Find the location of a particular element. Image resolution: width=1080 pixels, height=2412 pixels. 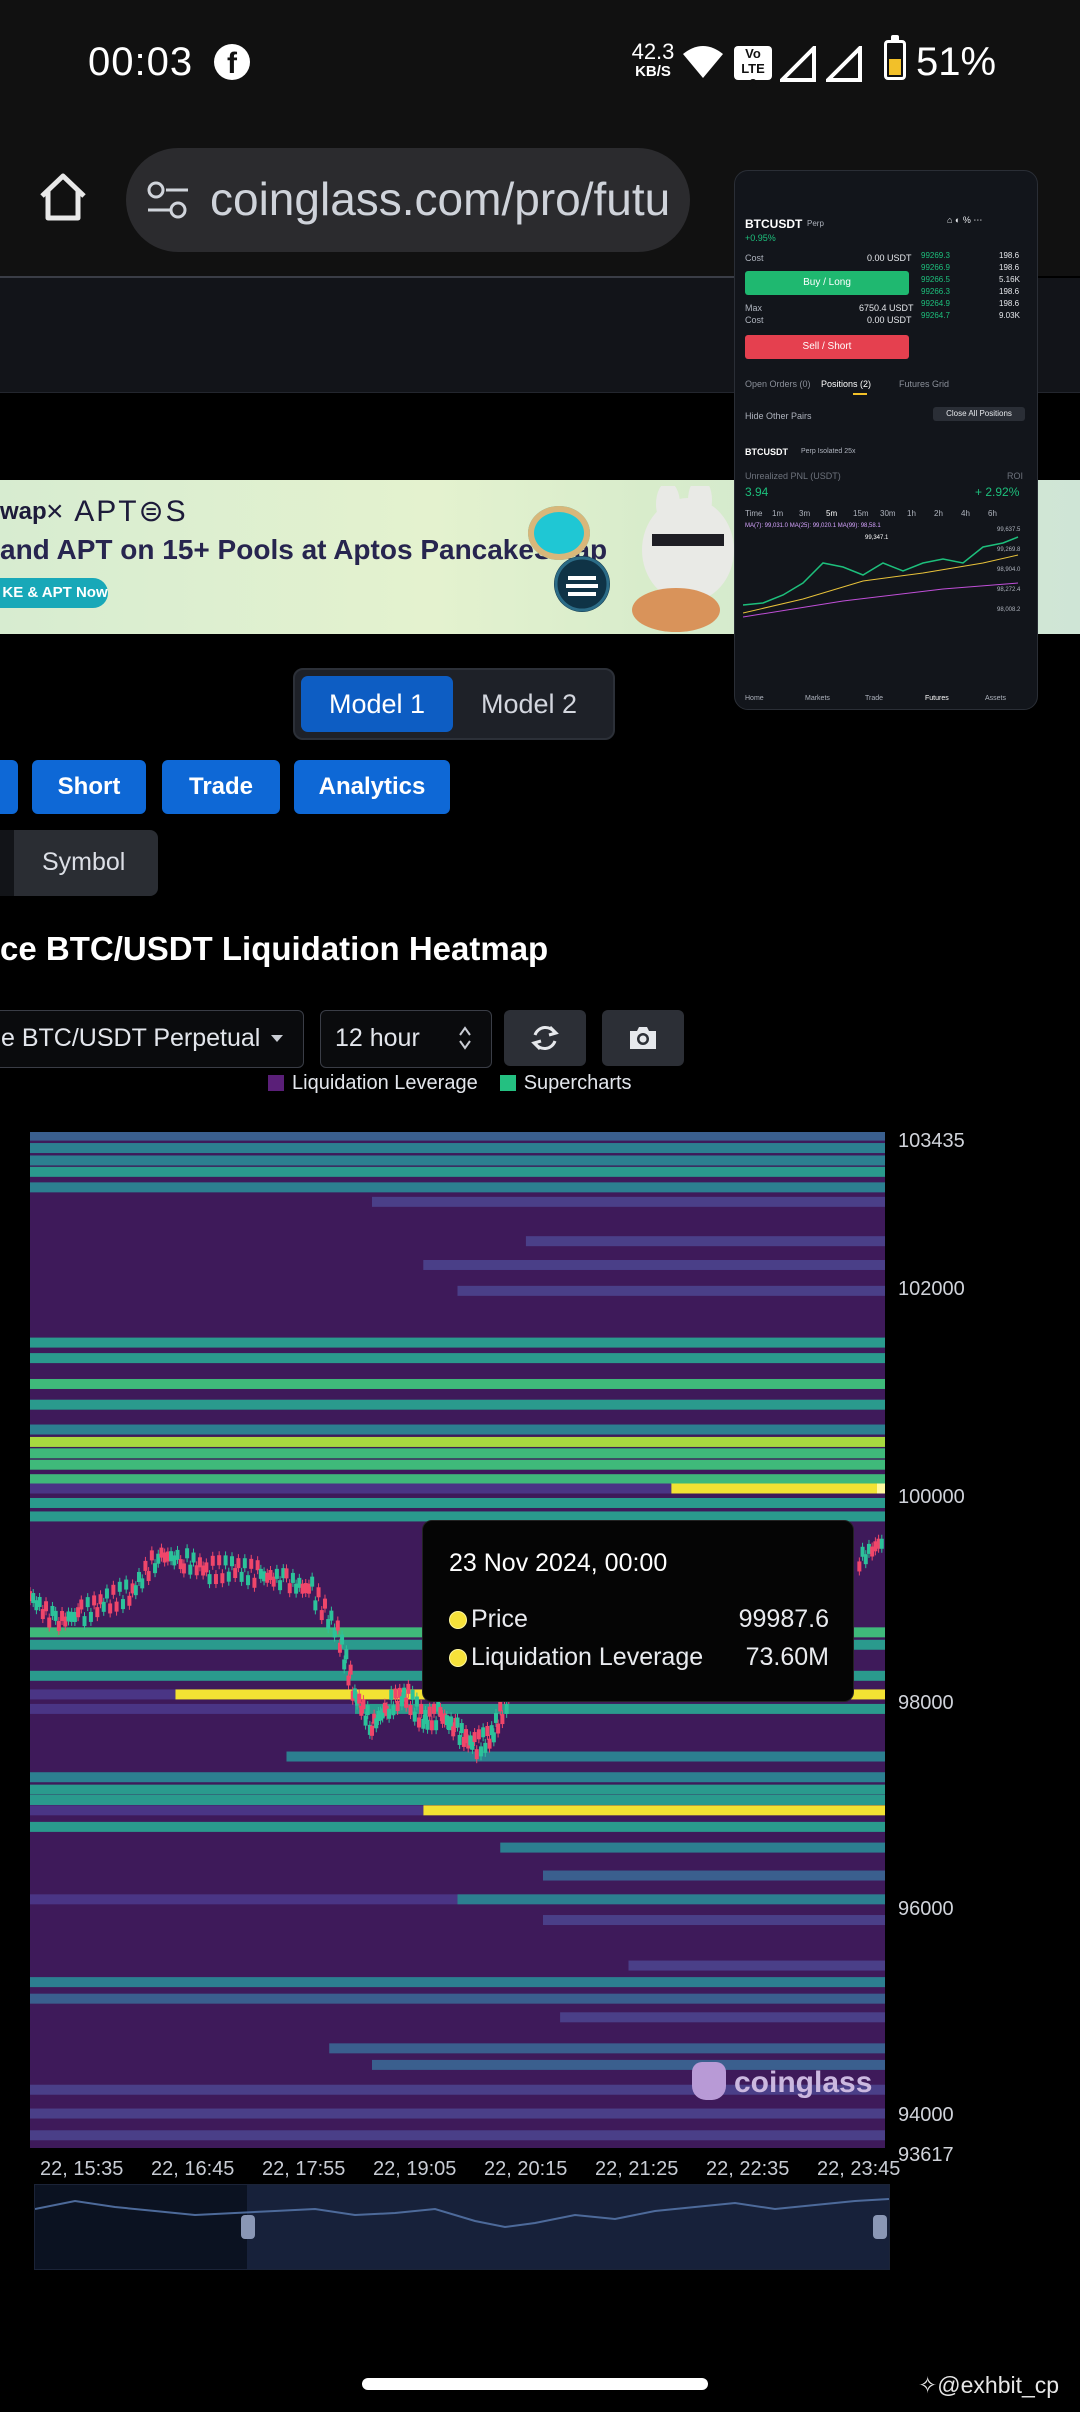

sell-short-button: Sell / Short is located at coordinates (827, 347).